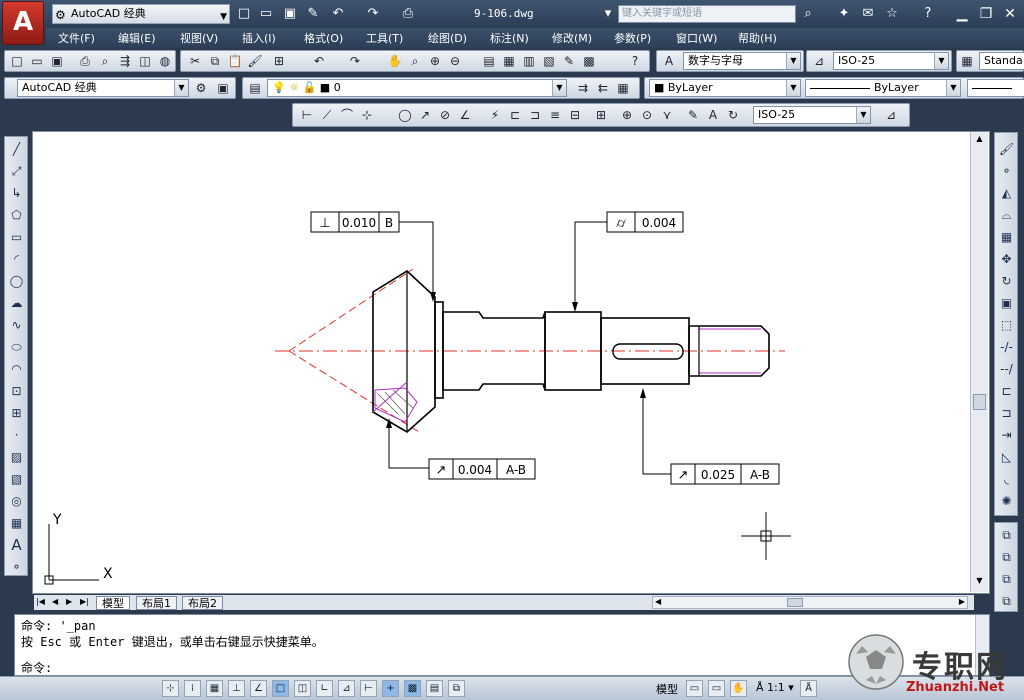 The image size is (1024, 700). What do you see at coordinates (16, 545) in the screenshot?
I see `multiline-text-icon: A` at bounding box center [16, 545].